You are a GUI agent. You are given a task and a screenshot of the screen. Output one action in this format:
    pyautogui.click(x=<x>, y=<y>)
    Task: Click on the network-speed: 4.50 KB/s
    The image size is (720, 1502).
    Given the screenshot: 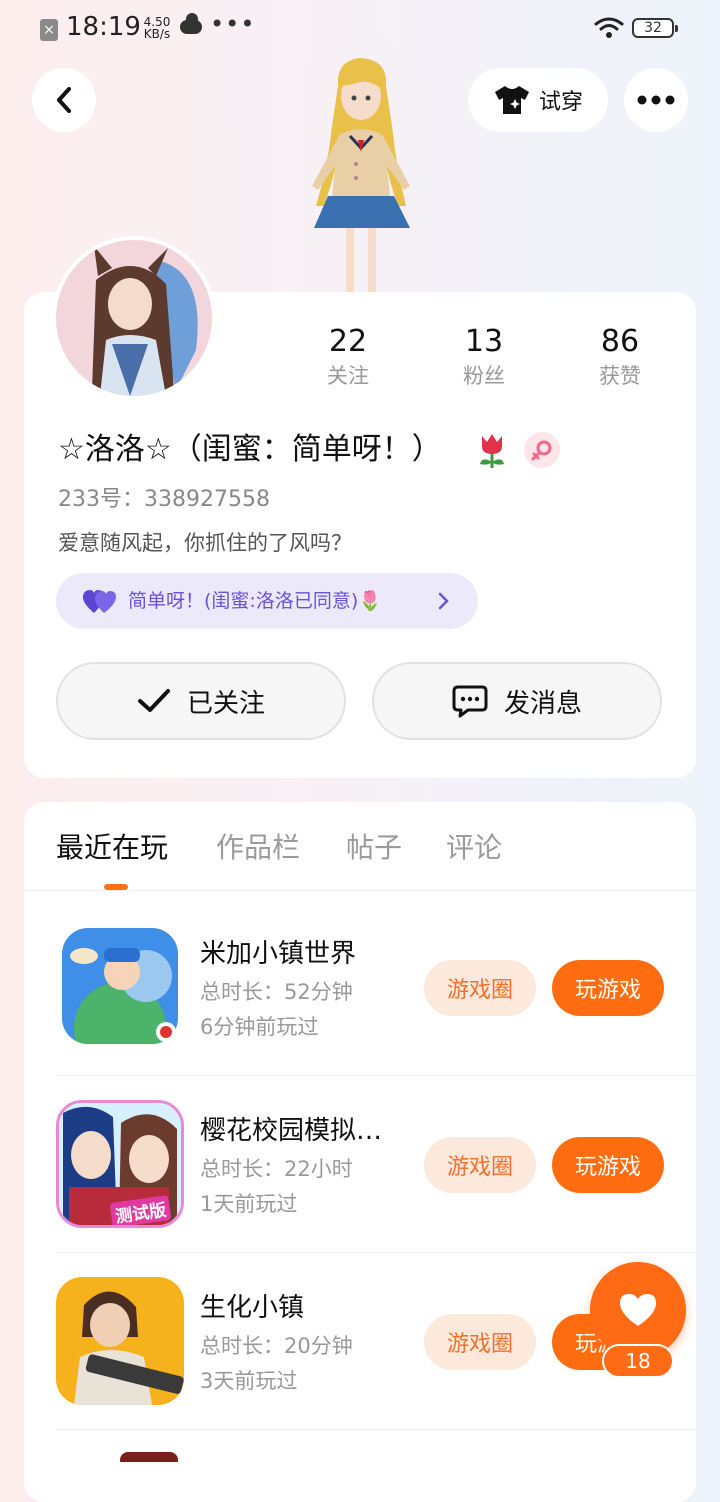 What is the action you would take?
    pyautogui.click(x=157, y=28)
    